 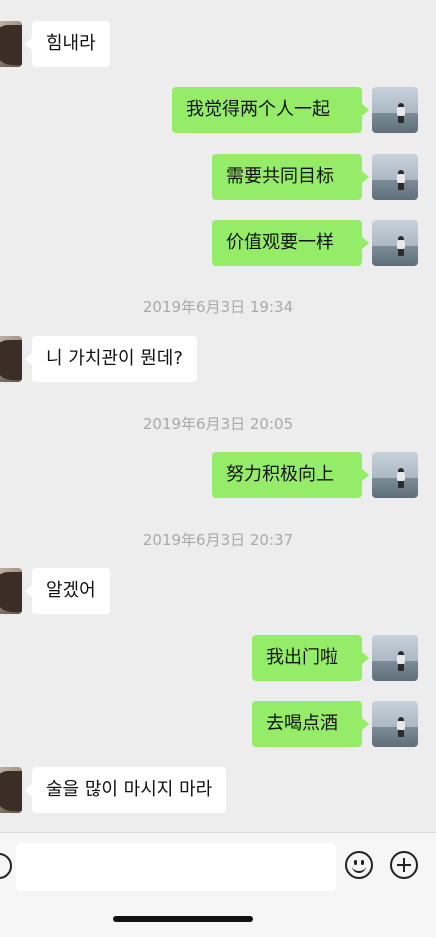 I want to click on sent-message-bubble: 努力积极向上, so click(x=290, y=475).